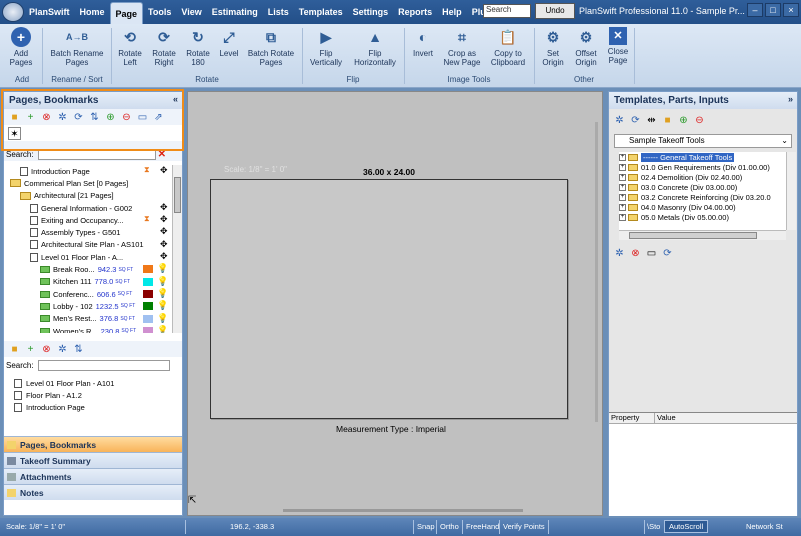 Image resolution: width=801 pixels, height=536 pixels. Describe the element at coordinates (375, 47) in the screenshot. I see `flip-horizontally-button: ▲ Flip Horizontally` at that location.